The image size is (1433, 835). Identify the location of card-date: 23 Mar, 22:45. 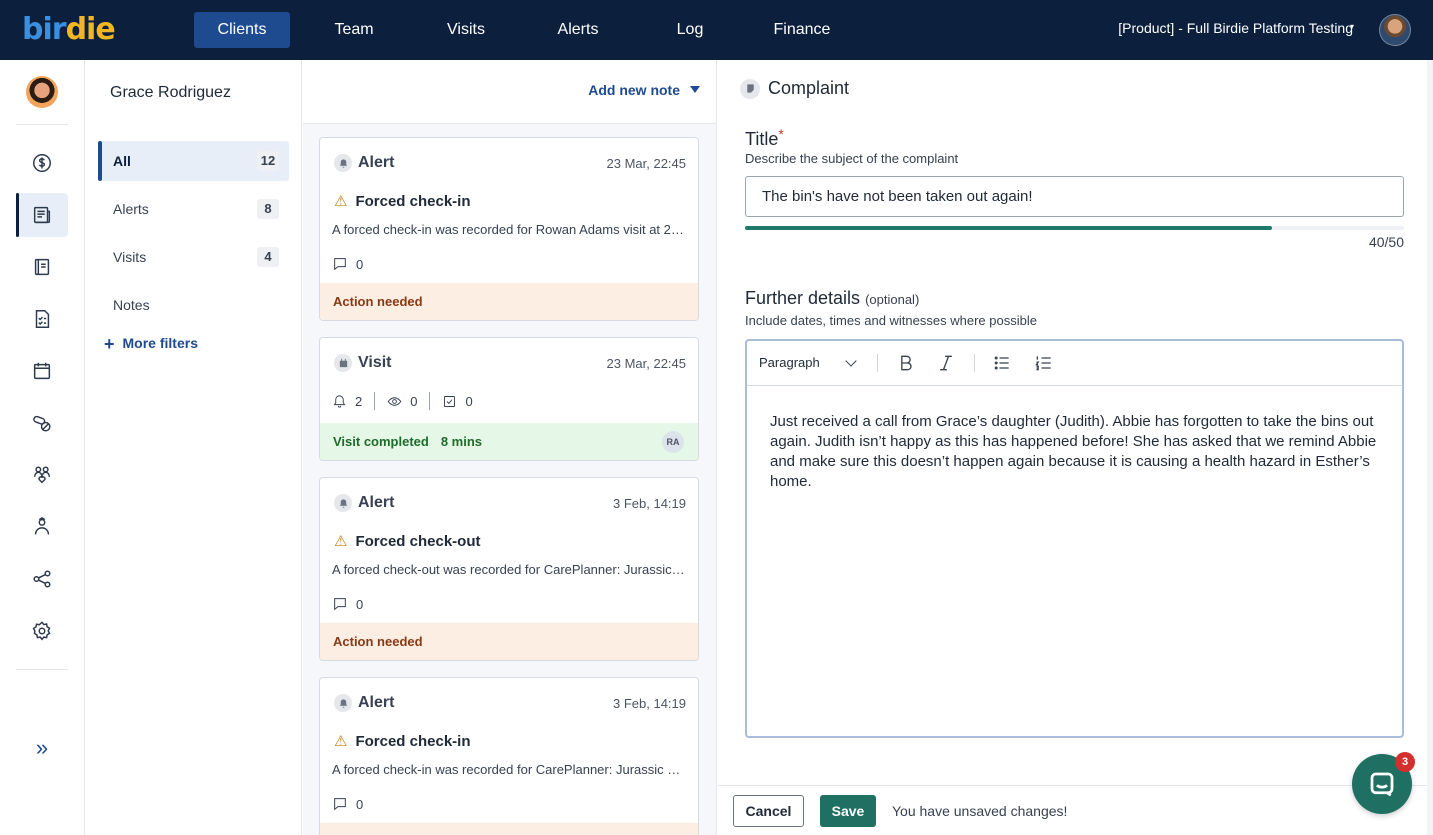
(646, 163).